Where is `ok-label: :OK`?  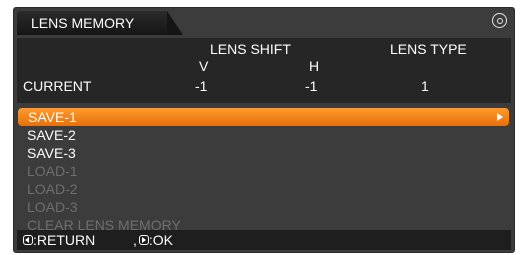 ok-label: :OK is located at coordinates (161, 240).